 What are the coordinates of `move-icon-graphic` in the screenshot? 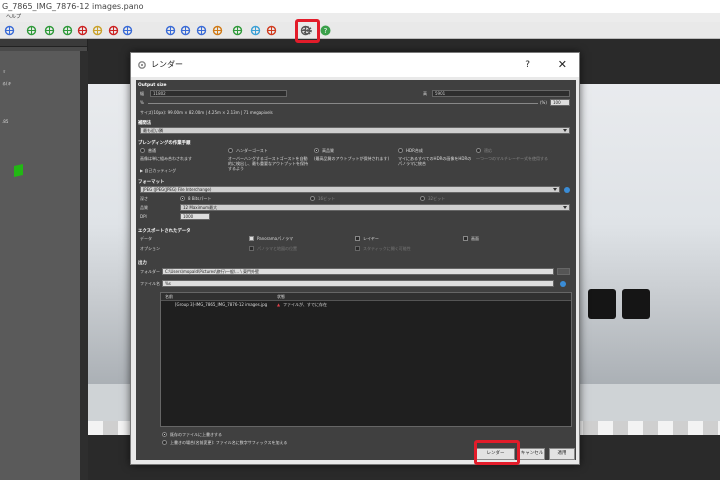 It's located at (170, 30).